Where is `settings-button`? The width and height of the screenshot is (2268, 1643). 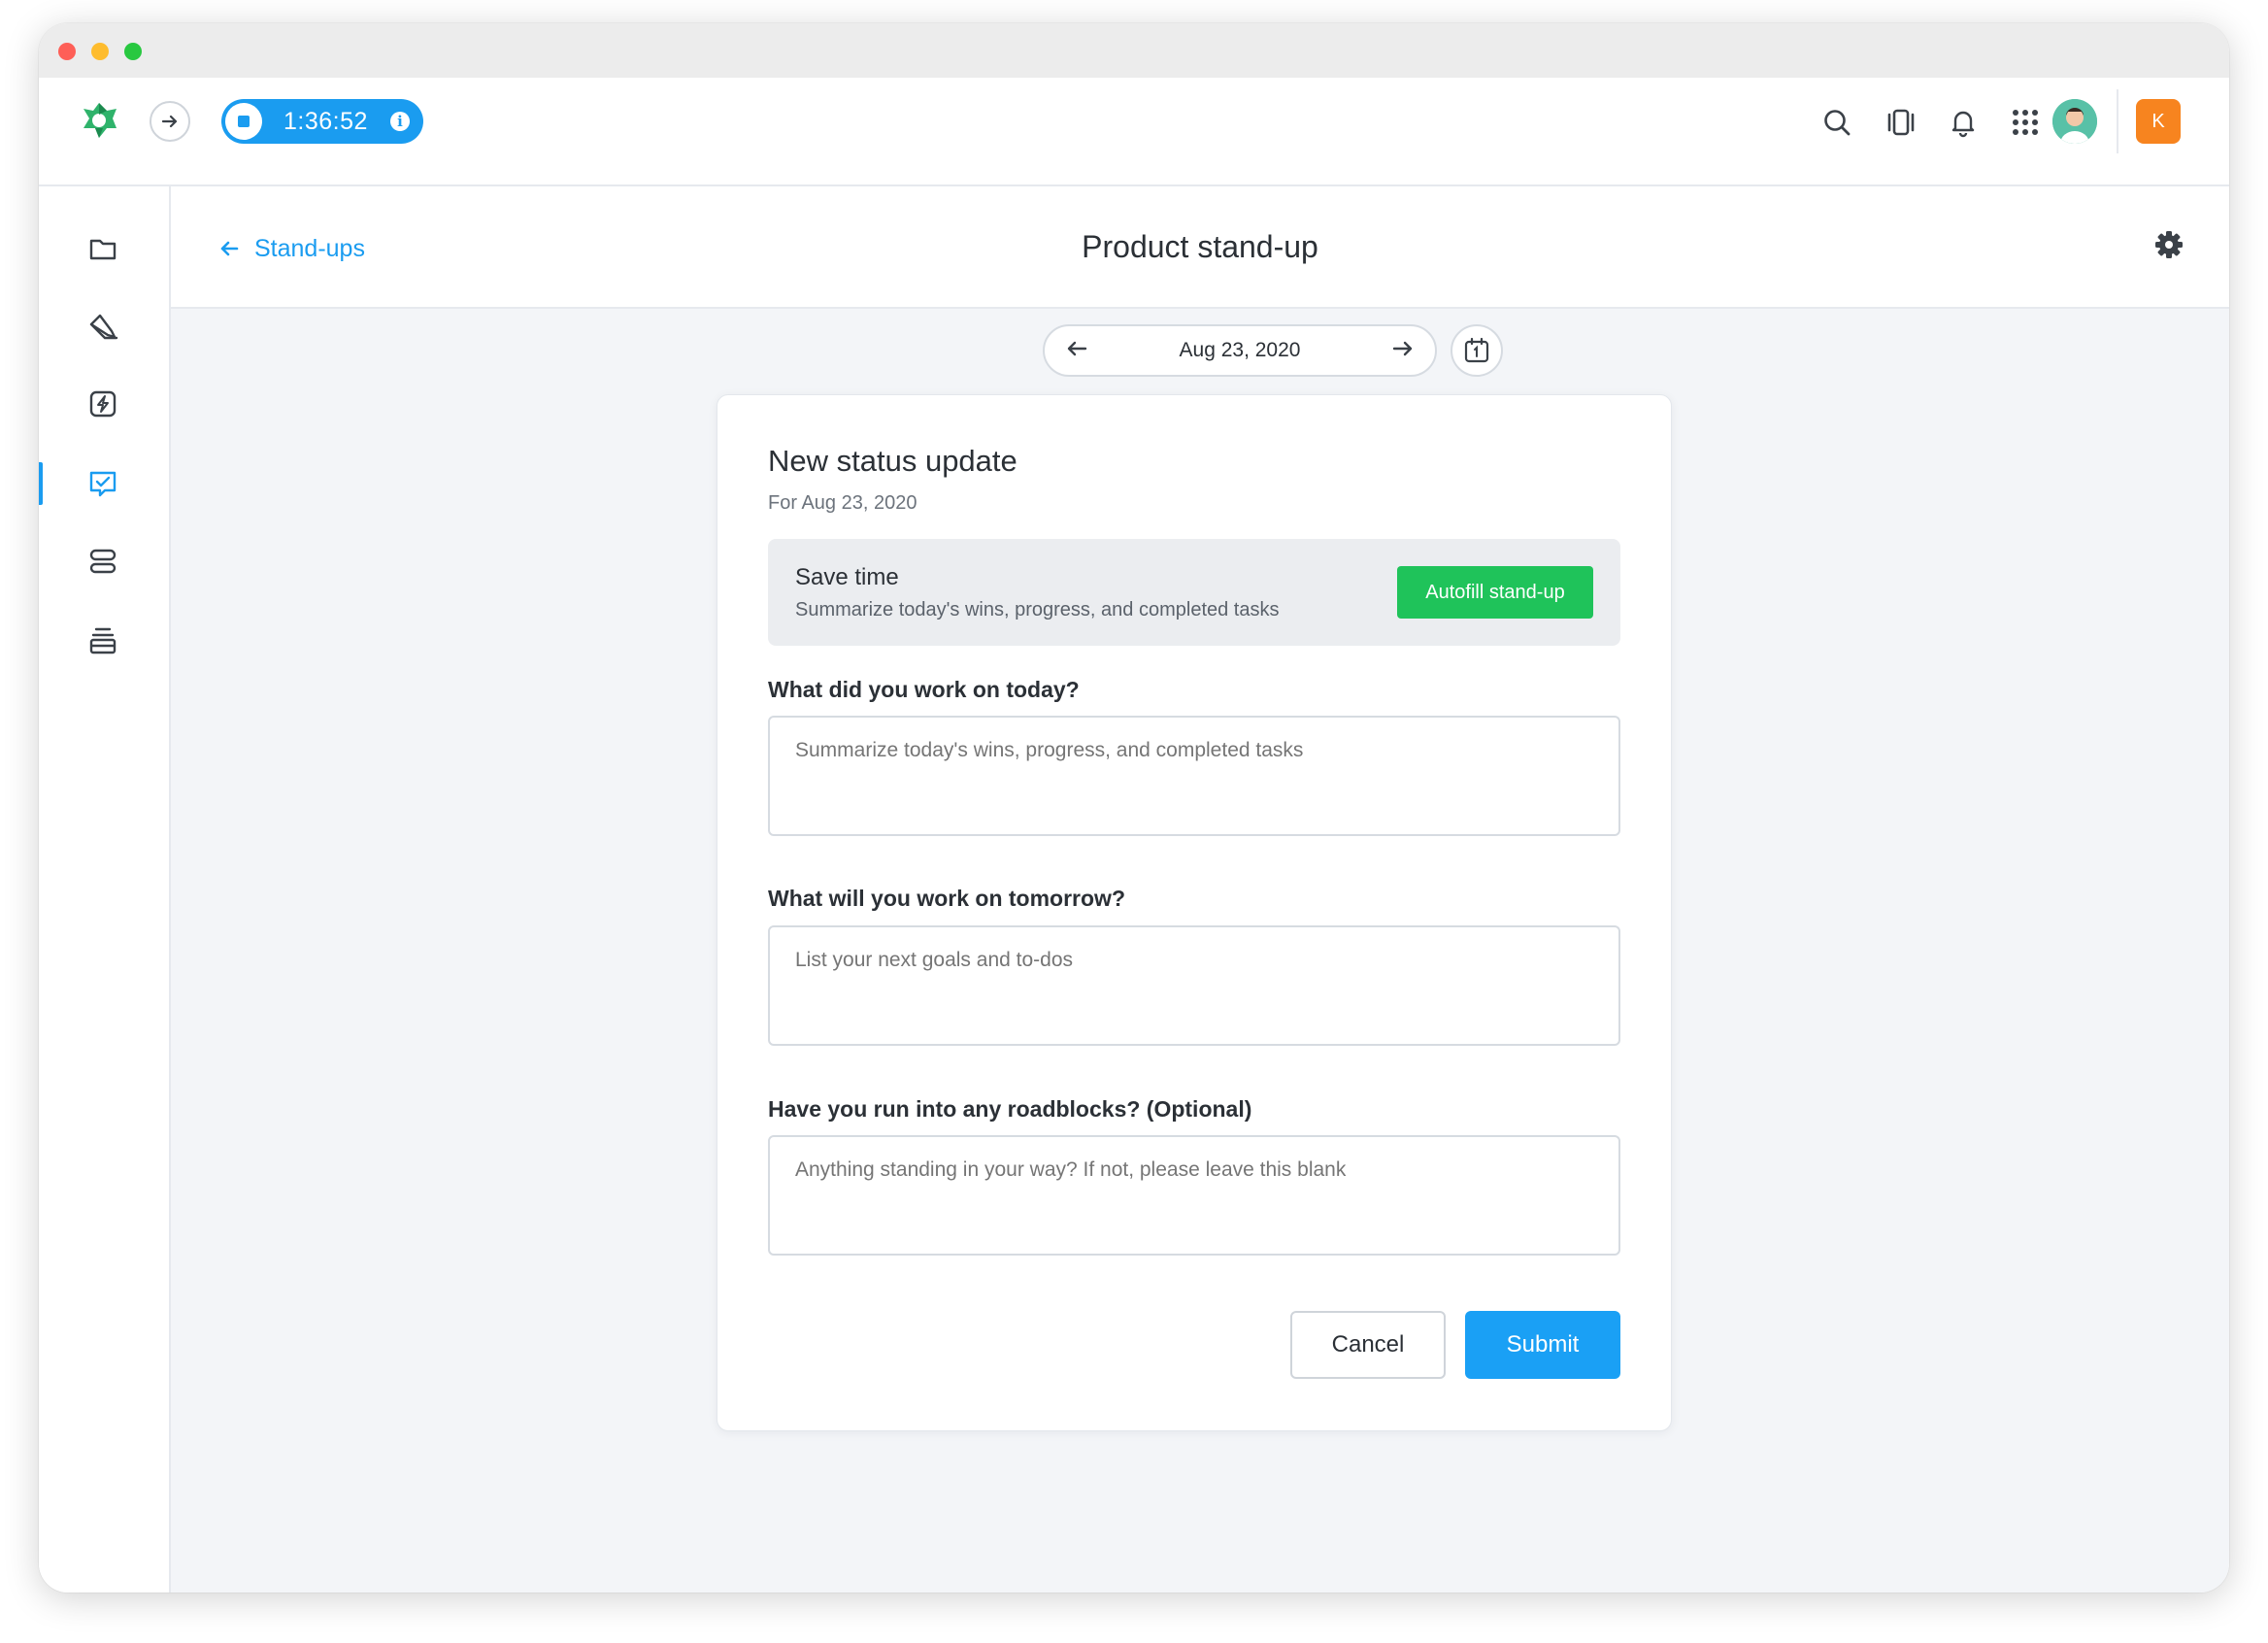
settings-button is located at coordinates (2169, 245).